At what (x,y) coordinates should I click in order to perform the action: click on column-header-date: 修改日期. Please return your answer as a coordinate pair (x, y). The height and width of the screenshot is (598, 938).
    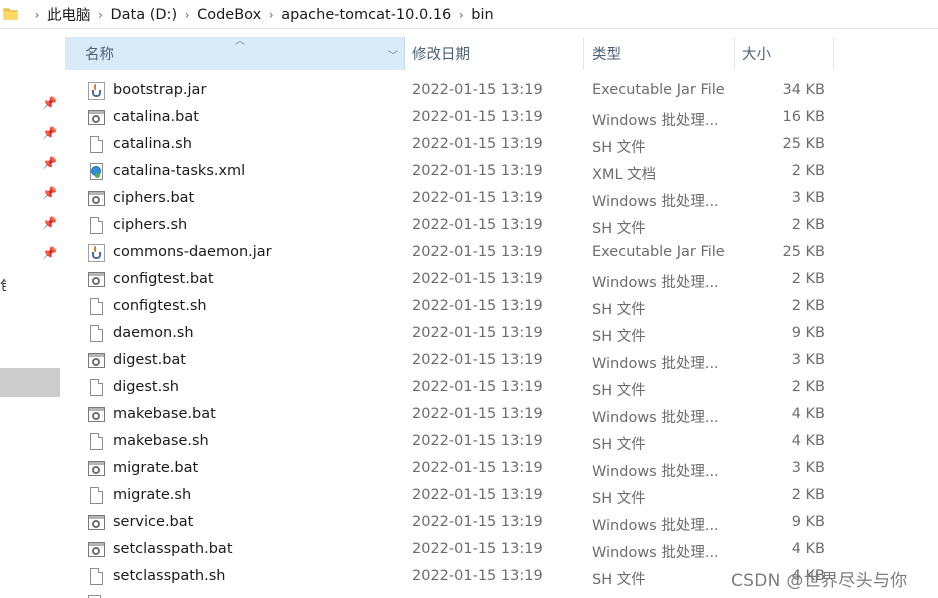
    Looking at the image, I should click on (495, 53).